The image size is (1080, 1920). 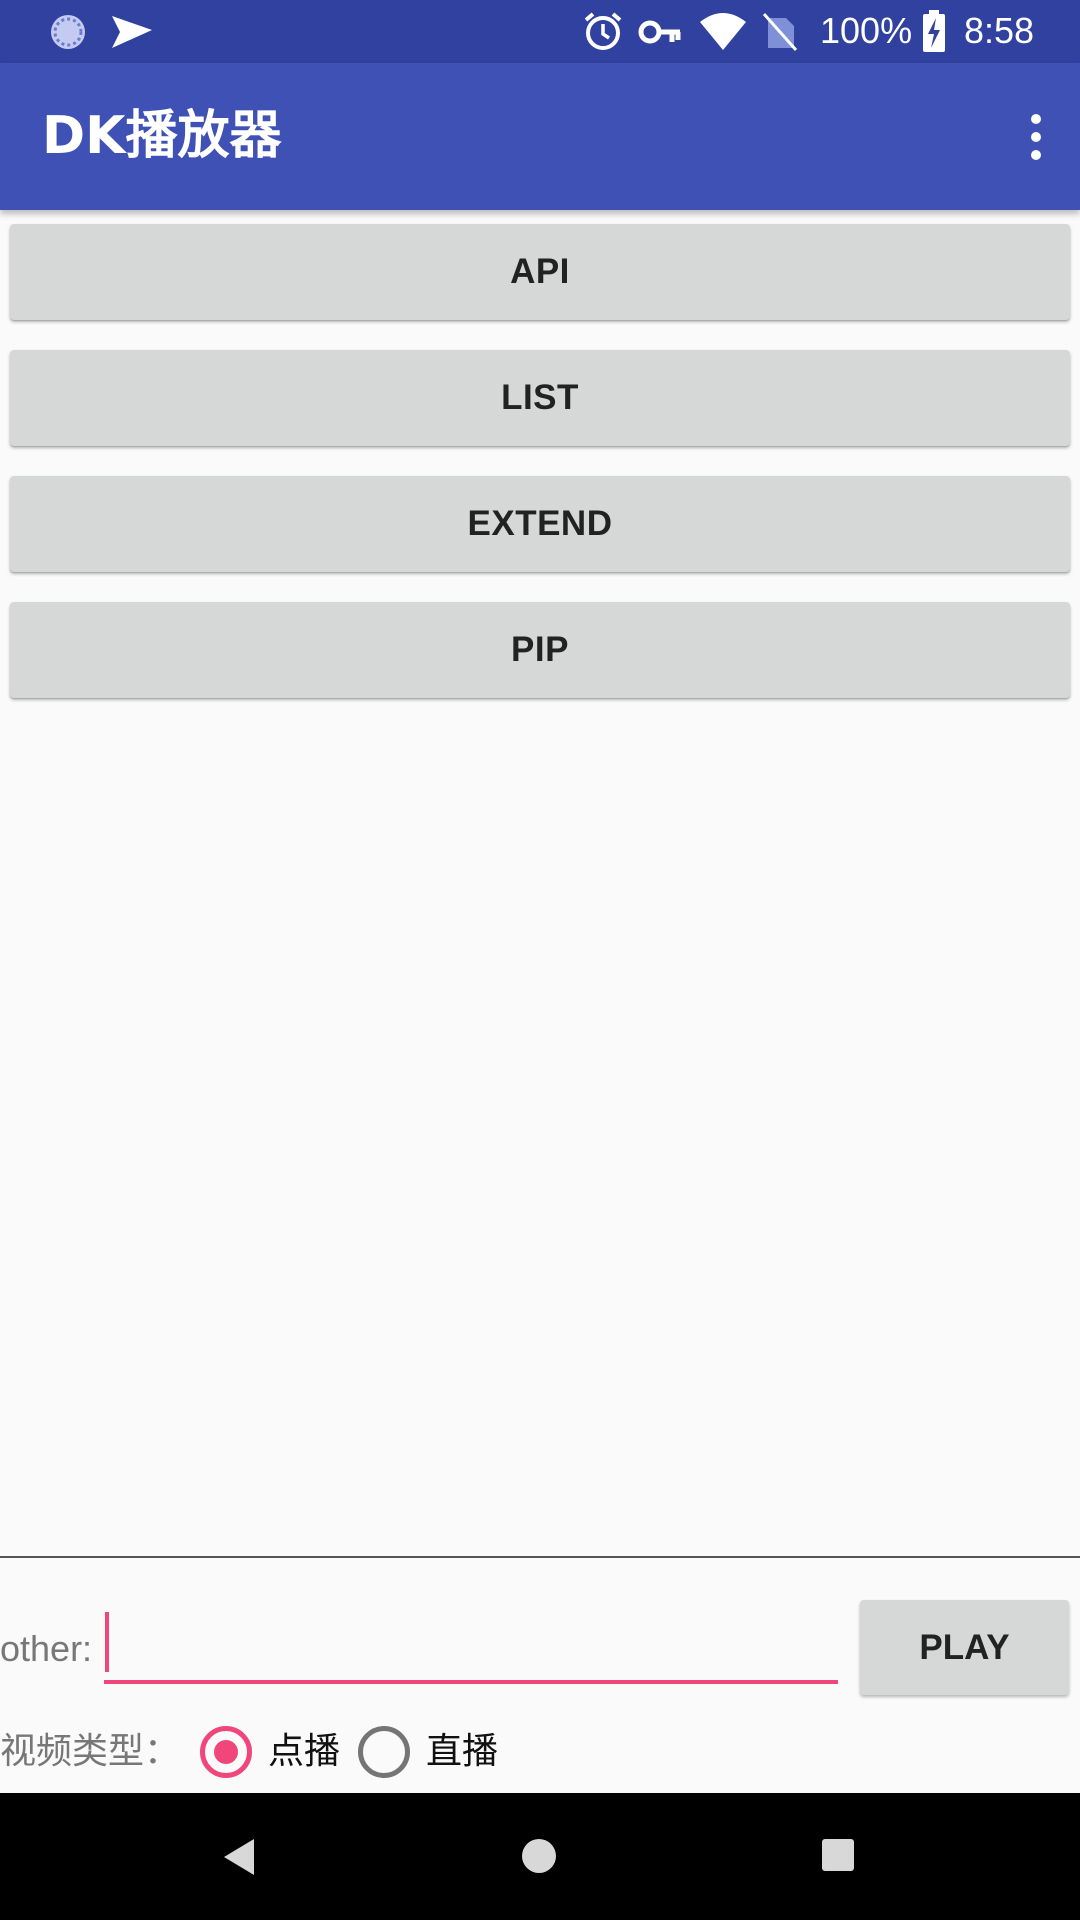 I want to click on wifi-icon, so click(x=723, y=34).